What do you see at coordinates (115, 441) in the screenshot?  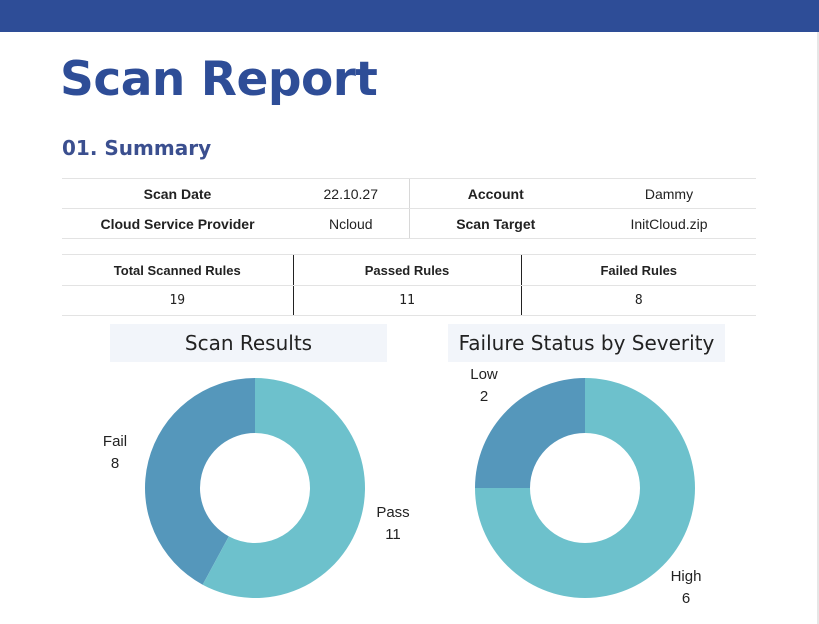 I see `fail-label-text: Fail` at bounding box center [115, 441].